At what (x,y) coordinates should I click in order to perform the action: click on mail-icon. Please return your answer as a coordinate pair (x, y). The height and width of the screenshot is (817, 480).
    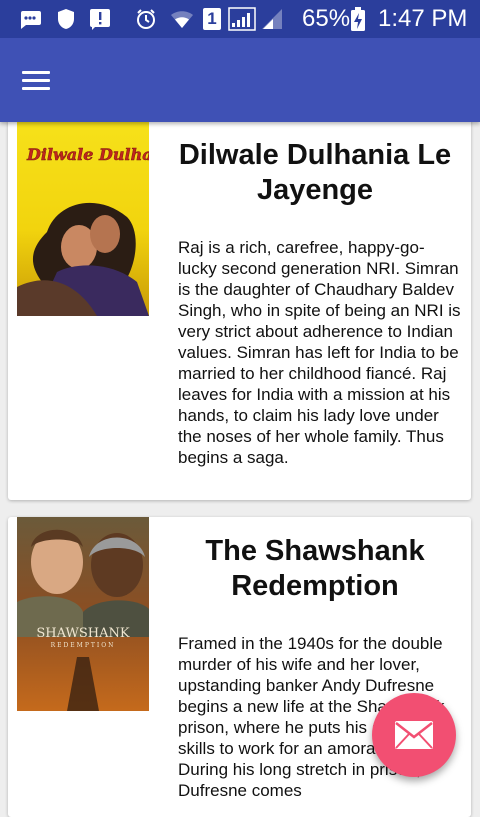
    Looking at the image, I should click on (414, 735).